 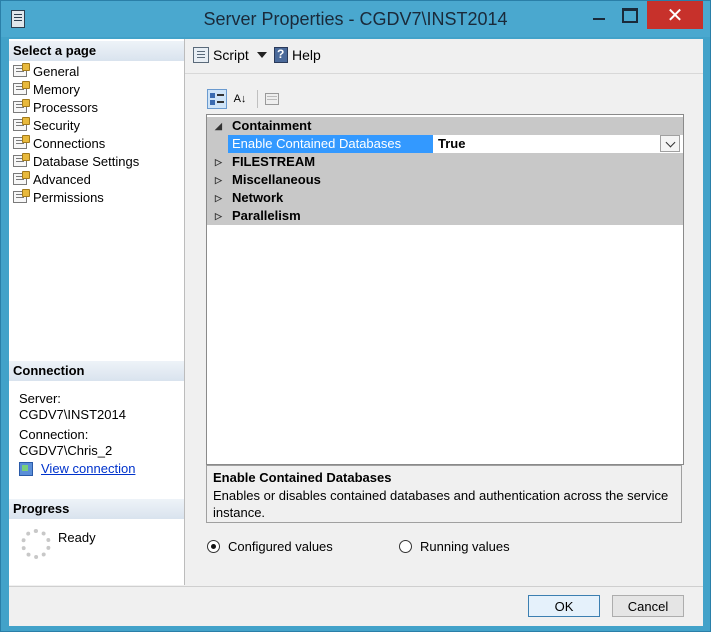 I want to click on property-pages-icon, so click(x=272, y=99).